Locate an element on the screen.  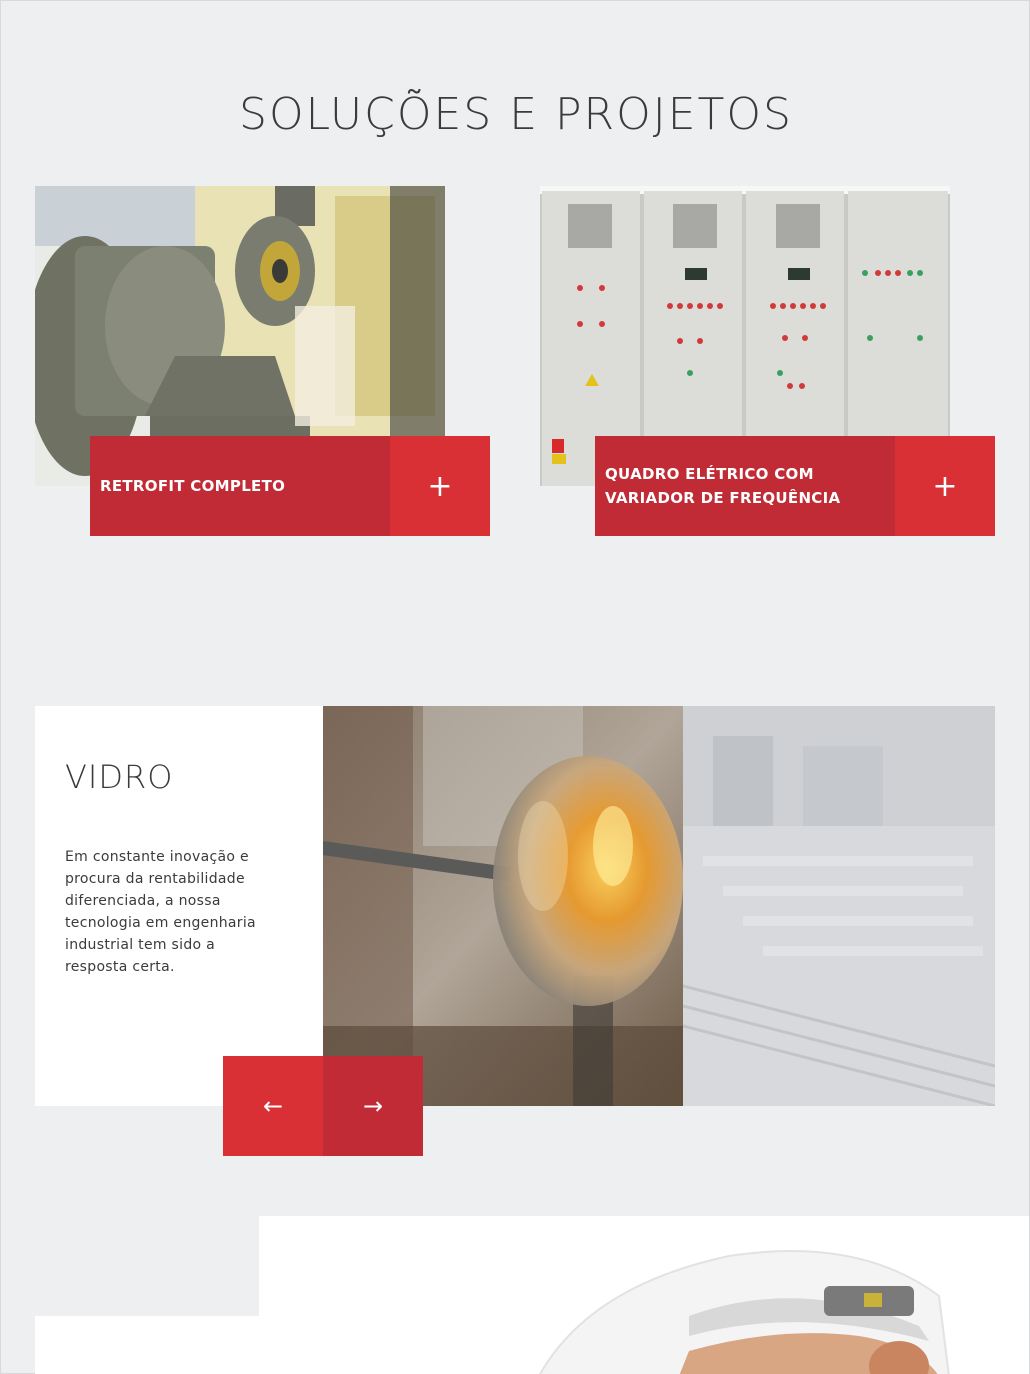
slide-title: VIDRO is located at coordinates (119, 777).